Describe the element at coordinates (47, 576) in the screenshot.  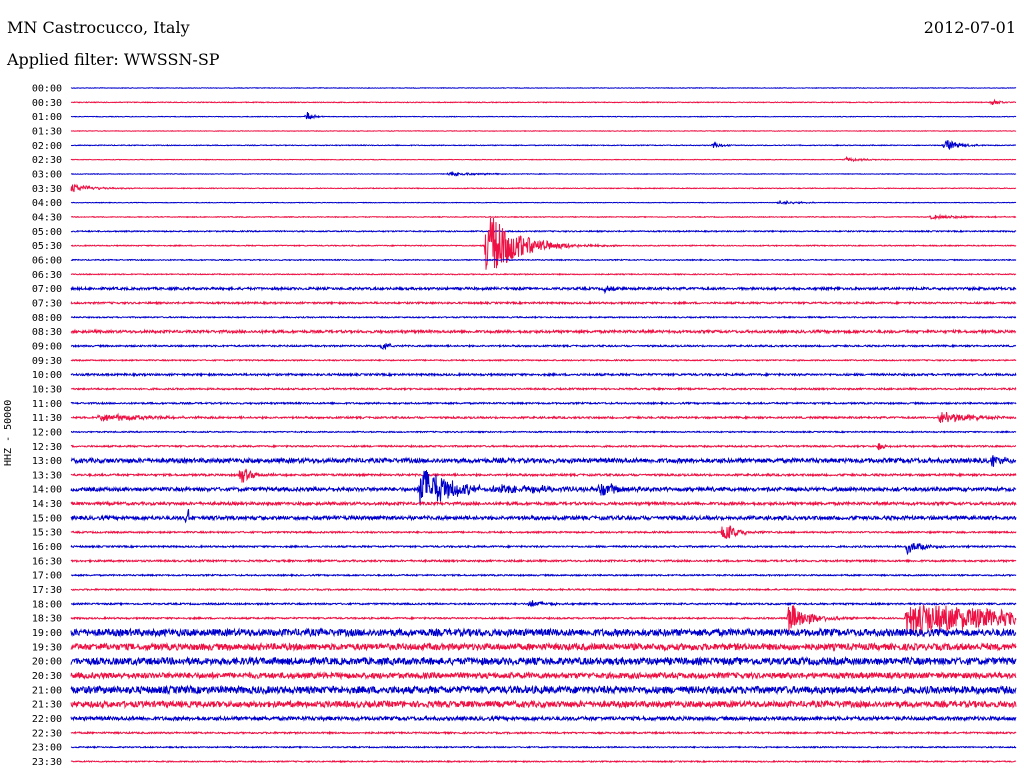
I see `row-time-label: 17:00` at that location.